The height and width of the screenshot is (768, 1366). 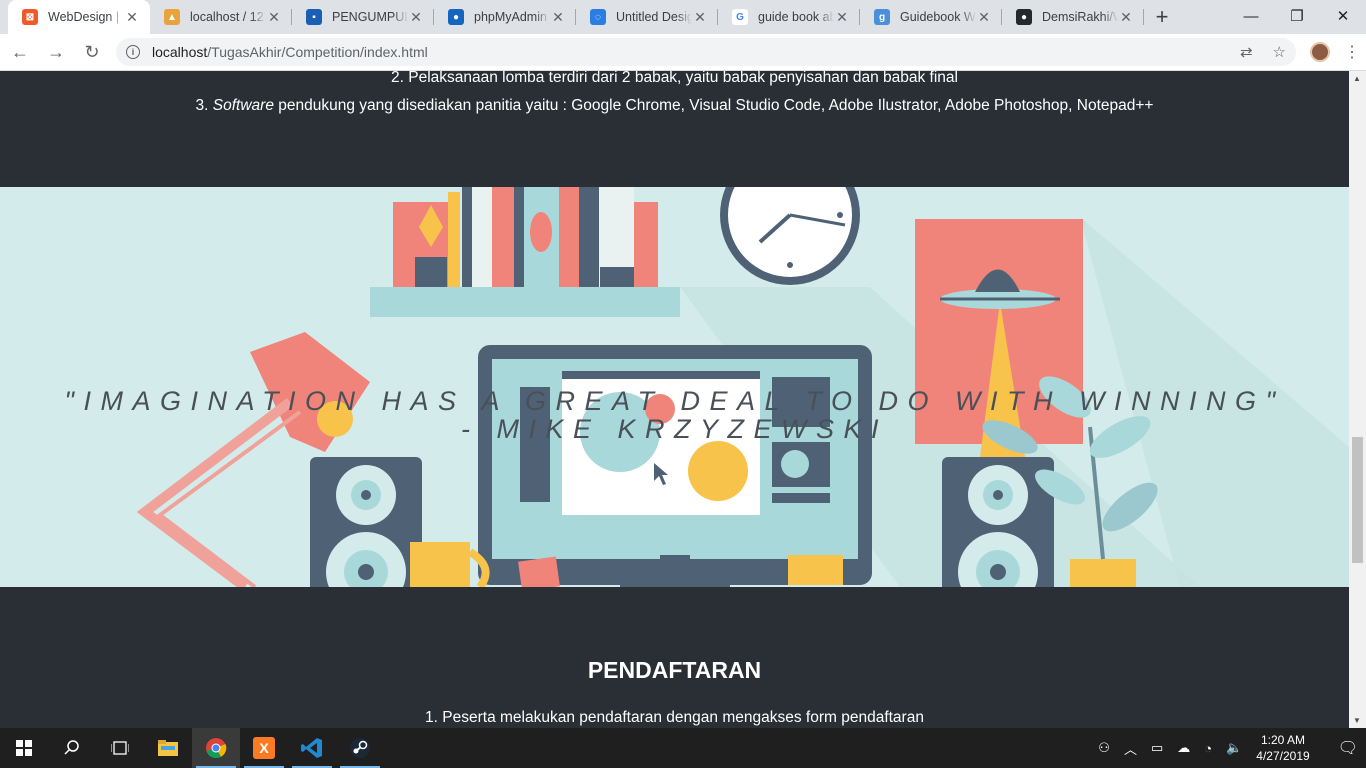 What do you see at coordinates (56, 52) in the screenshot?
I see `forward-icon: →` at bounding box center [56, 52].